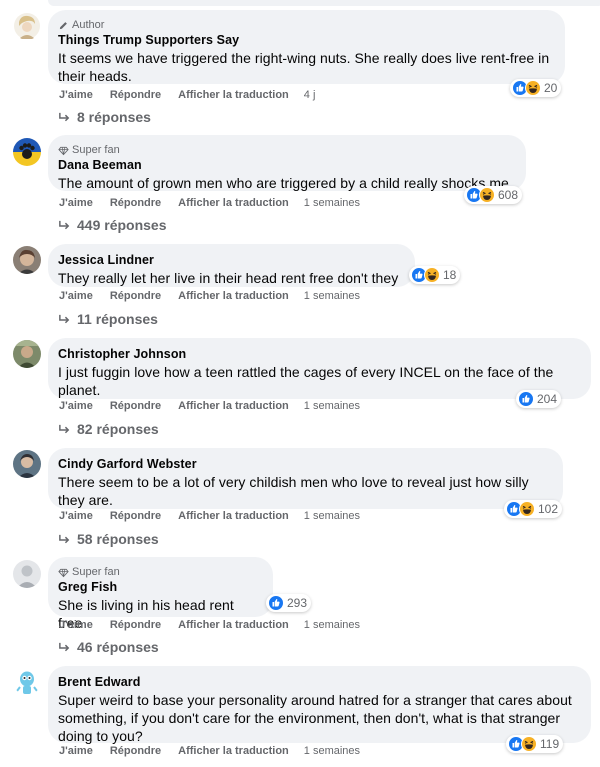 This screenshot has height=767, width=600. Describe the element at coordinates (305, 40) in the screenshot. I see `commenter-name: Things Trump Supporters Say` at that location.